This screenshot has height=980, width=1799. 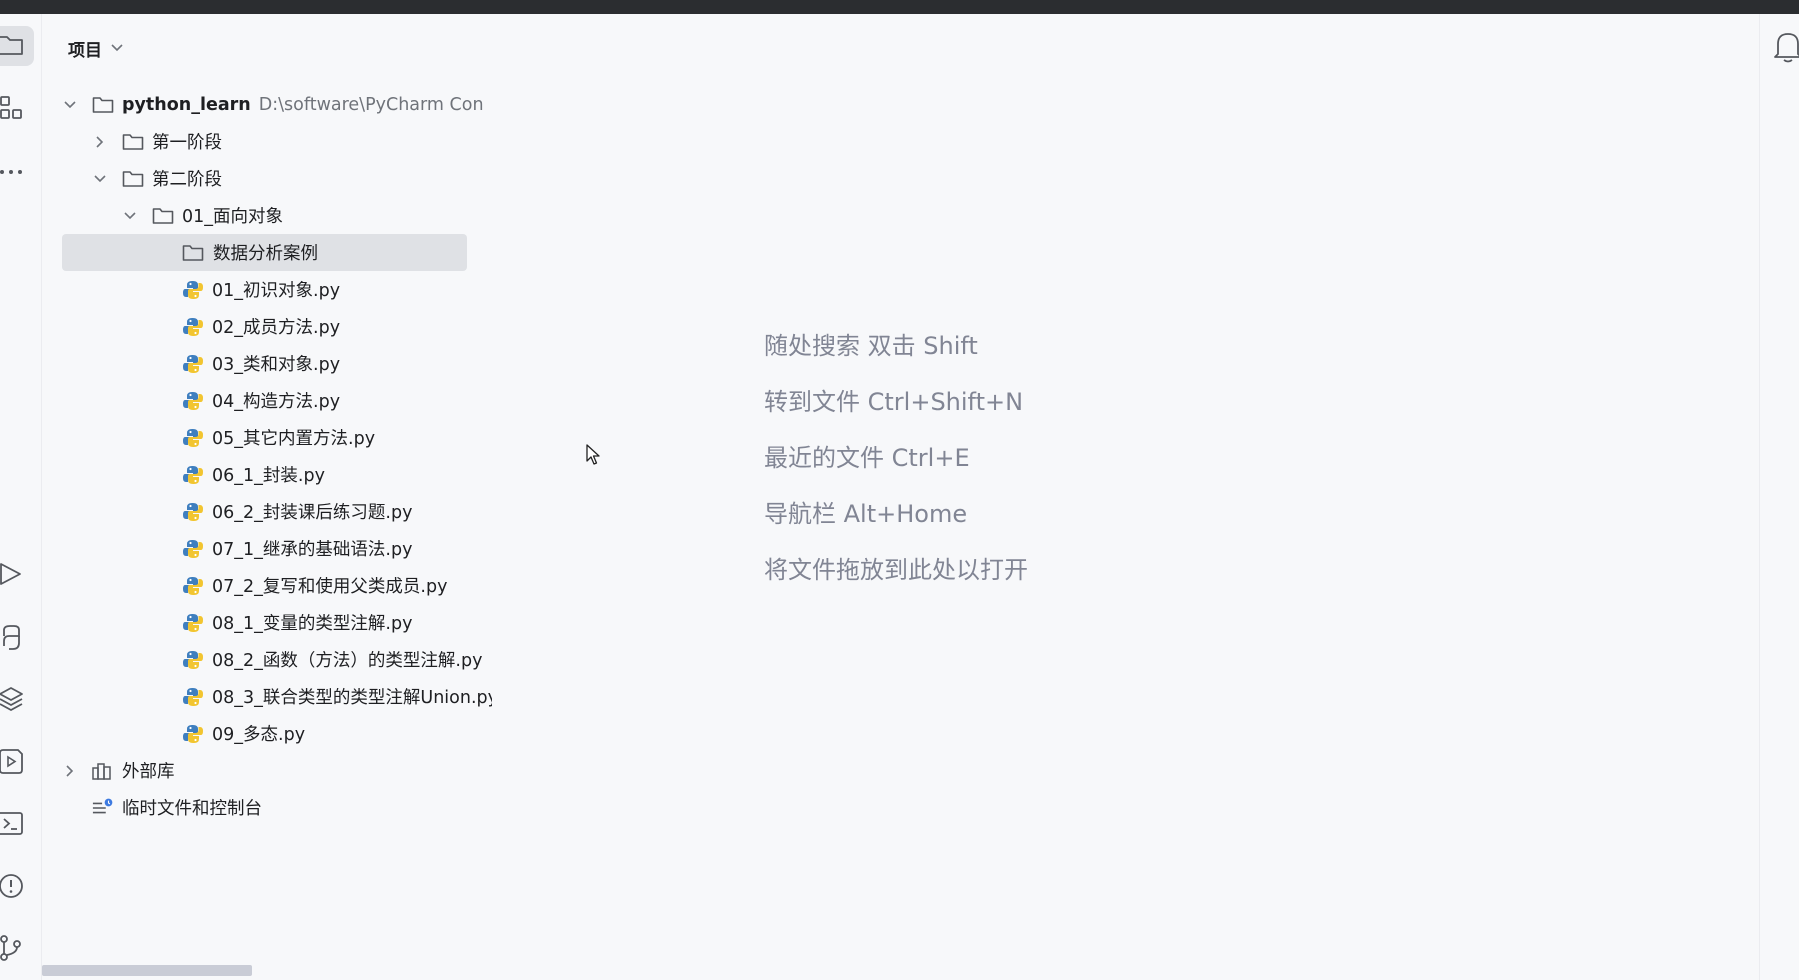 I want to click on problems-icon, so click(x=11, y=886).